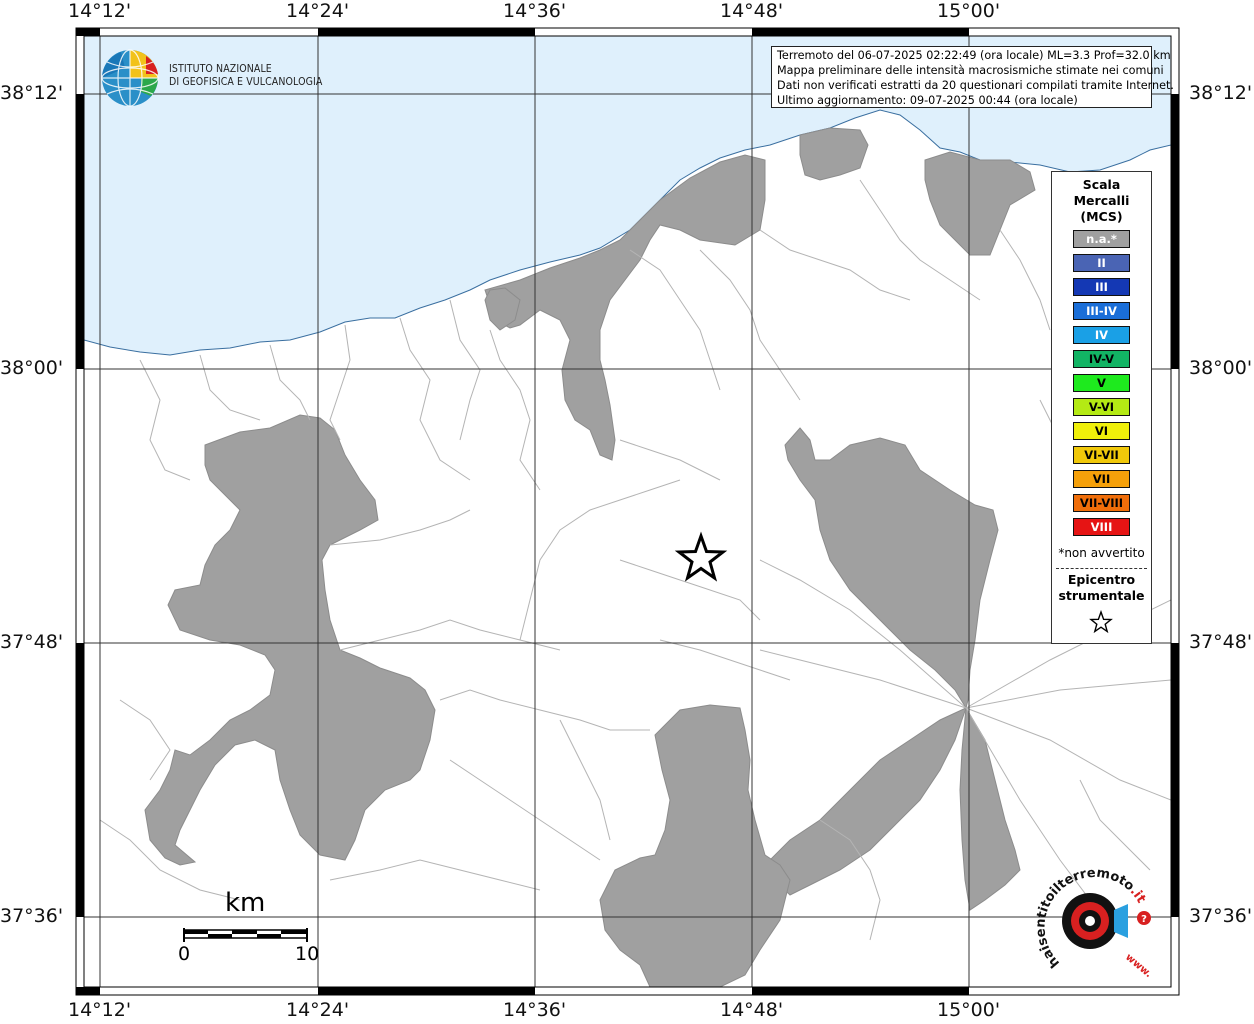 This screenshot has height=1024, width=1254. What do you see at coordinates (535, 1010) in the screenshot?
I see `lon-label-bottom-3: 14°36'` at bounding box center [535, 1010].